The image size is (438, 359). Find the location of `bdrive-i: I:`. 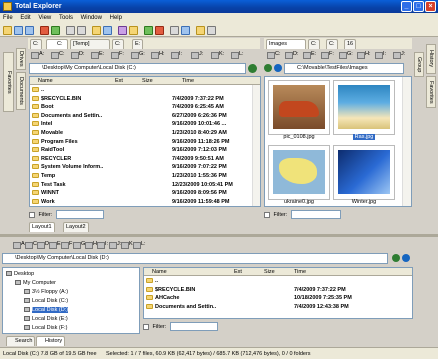

bdrive-i: I: is located at coordinates (102, 244).